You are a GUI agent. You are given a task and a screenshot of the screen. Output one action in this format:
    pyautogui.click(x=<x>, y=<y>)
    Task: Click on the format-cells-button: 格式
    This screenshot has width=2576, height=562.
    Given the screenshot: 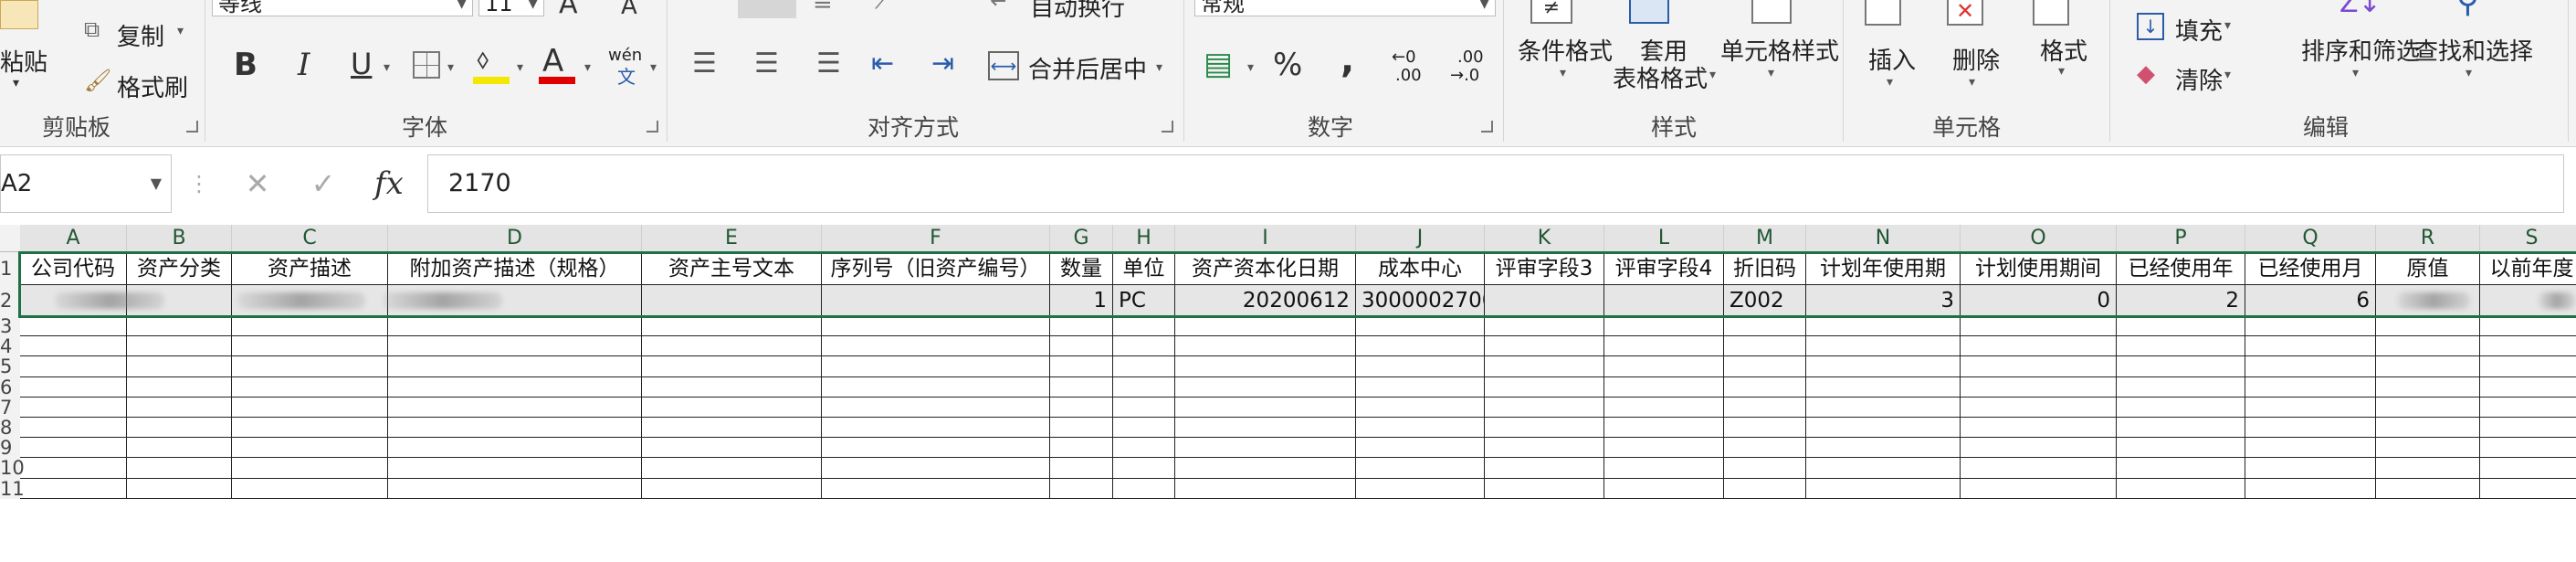 What is the action you would take?
    pyautogui.click(x=2063, y=50)
    